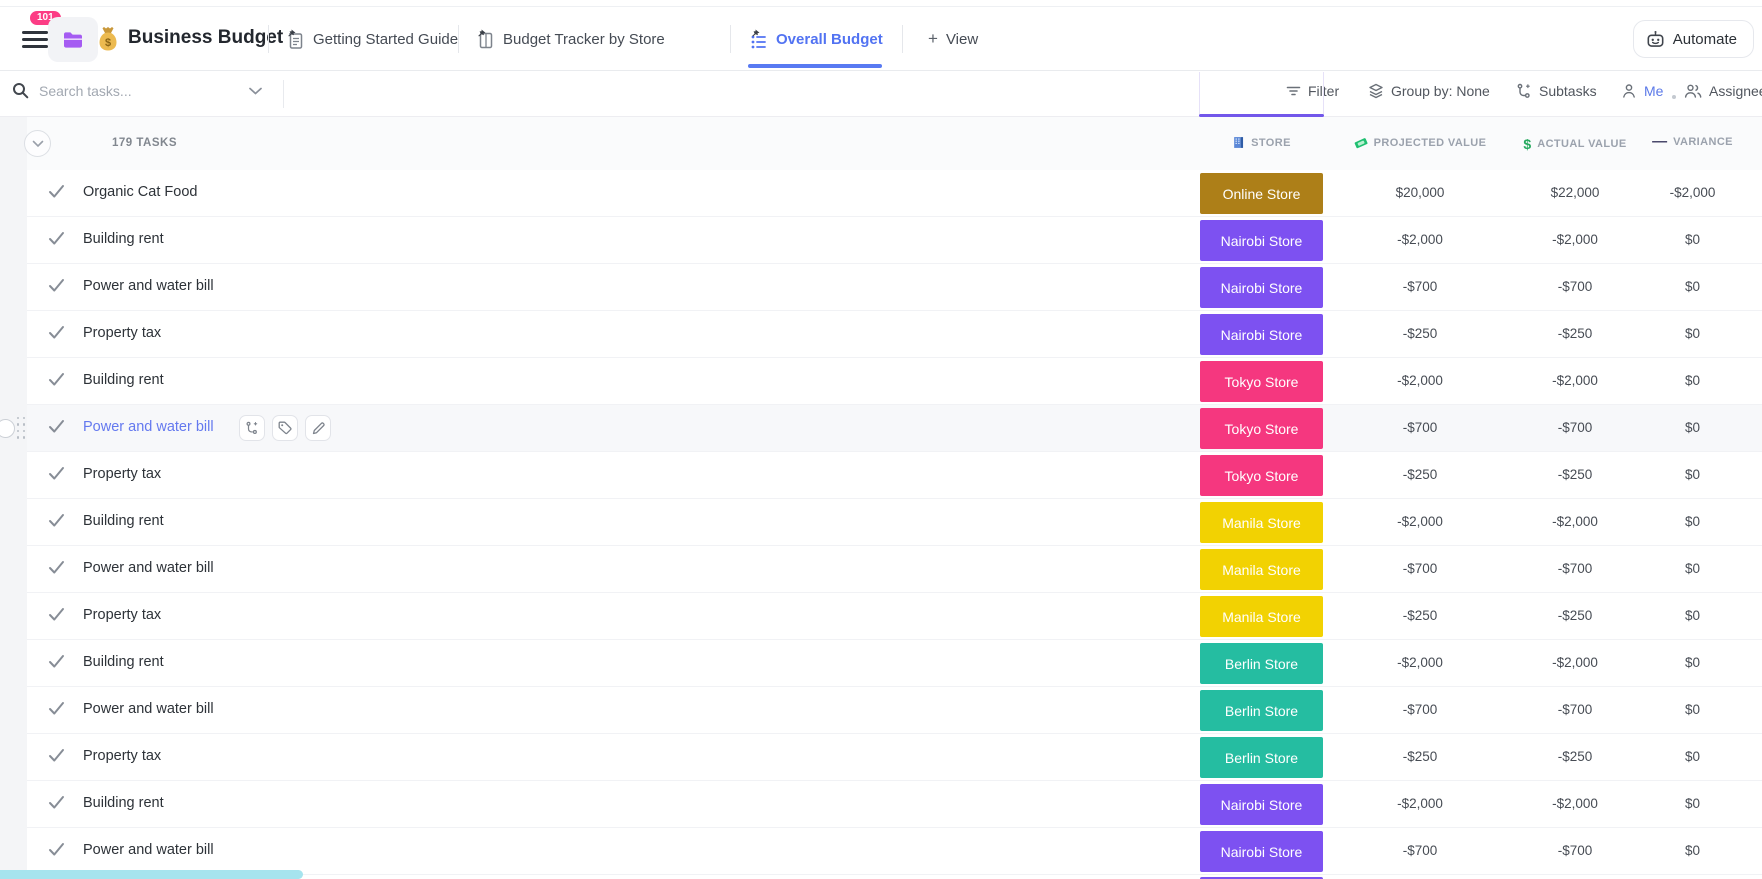 Image resolution: width=1762 pixels, height=879 pixels. I want to click on task-row: Property tax Manila Store -$250 -$250 $0, so click(894, 616).